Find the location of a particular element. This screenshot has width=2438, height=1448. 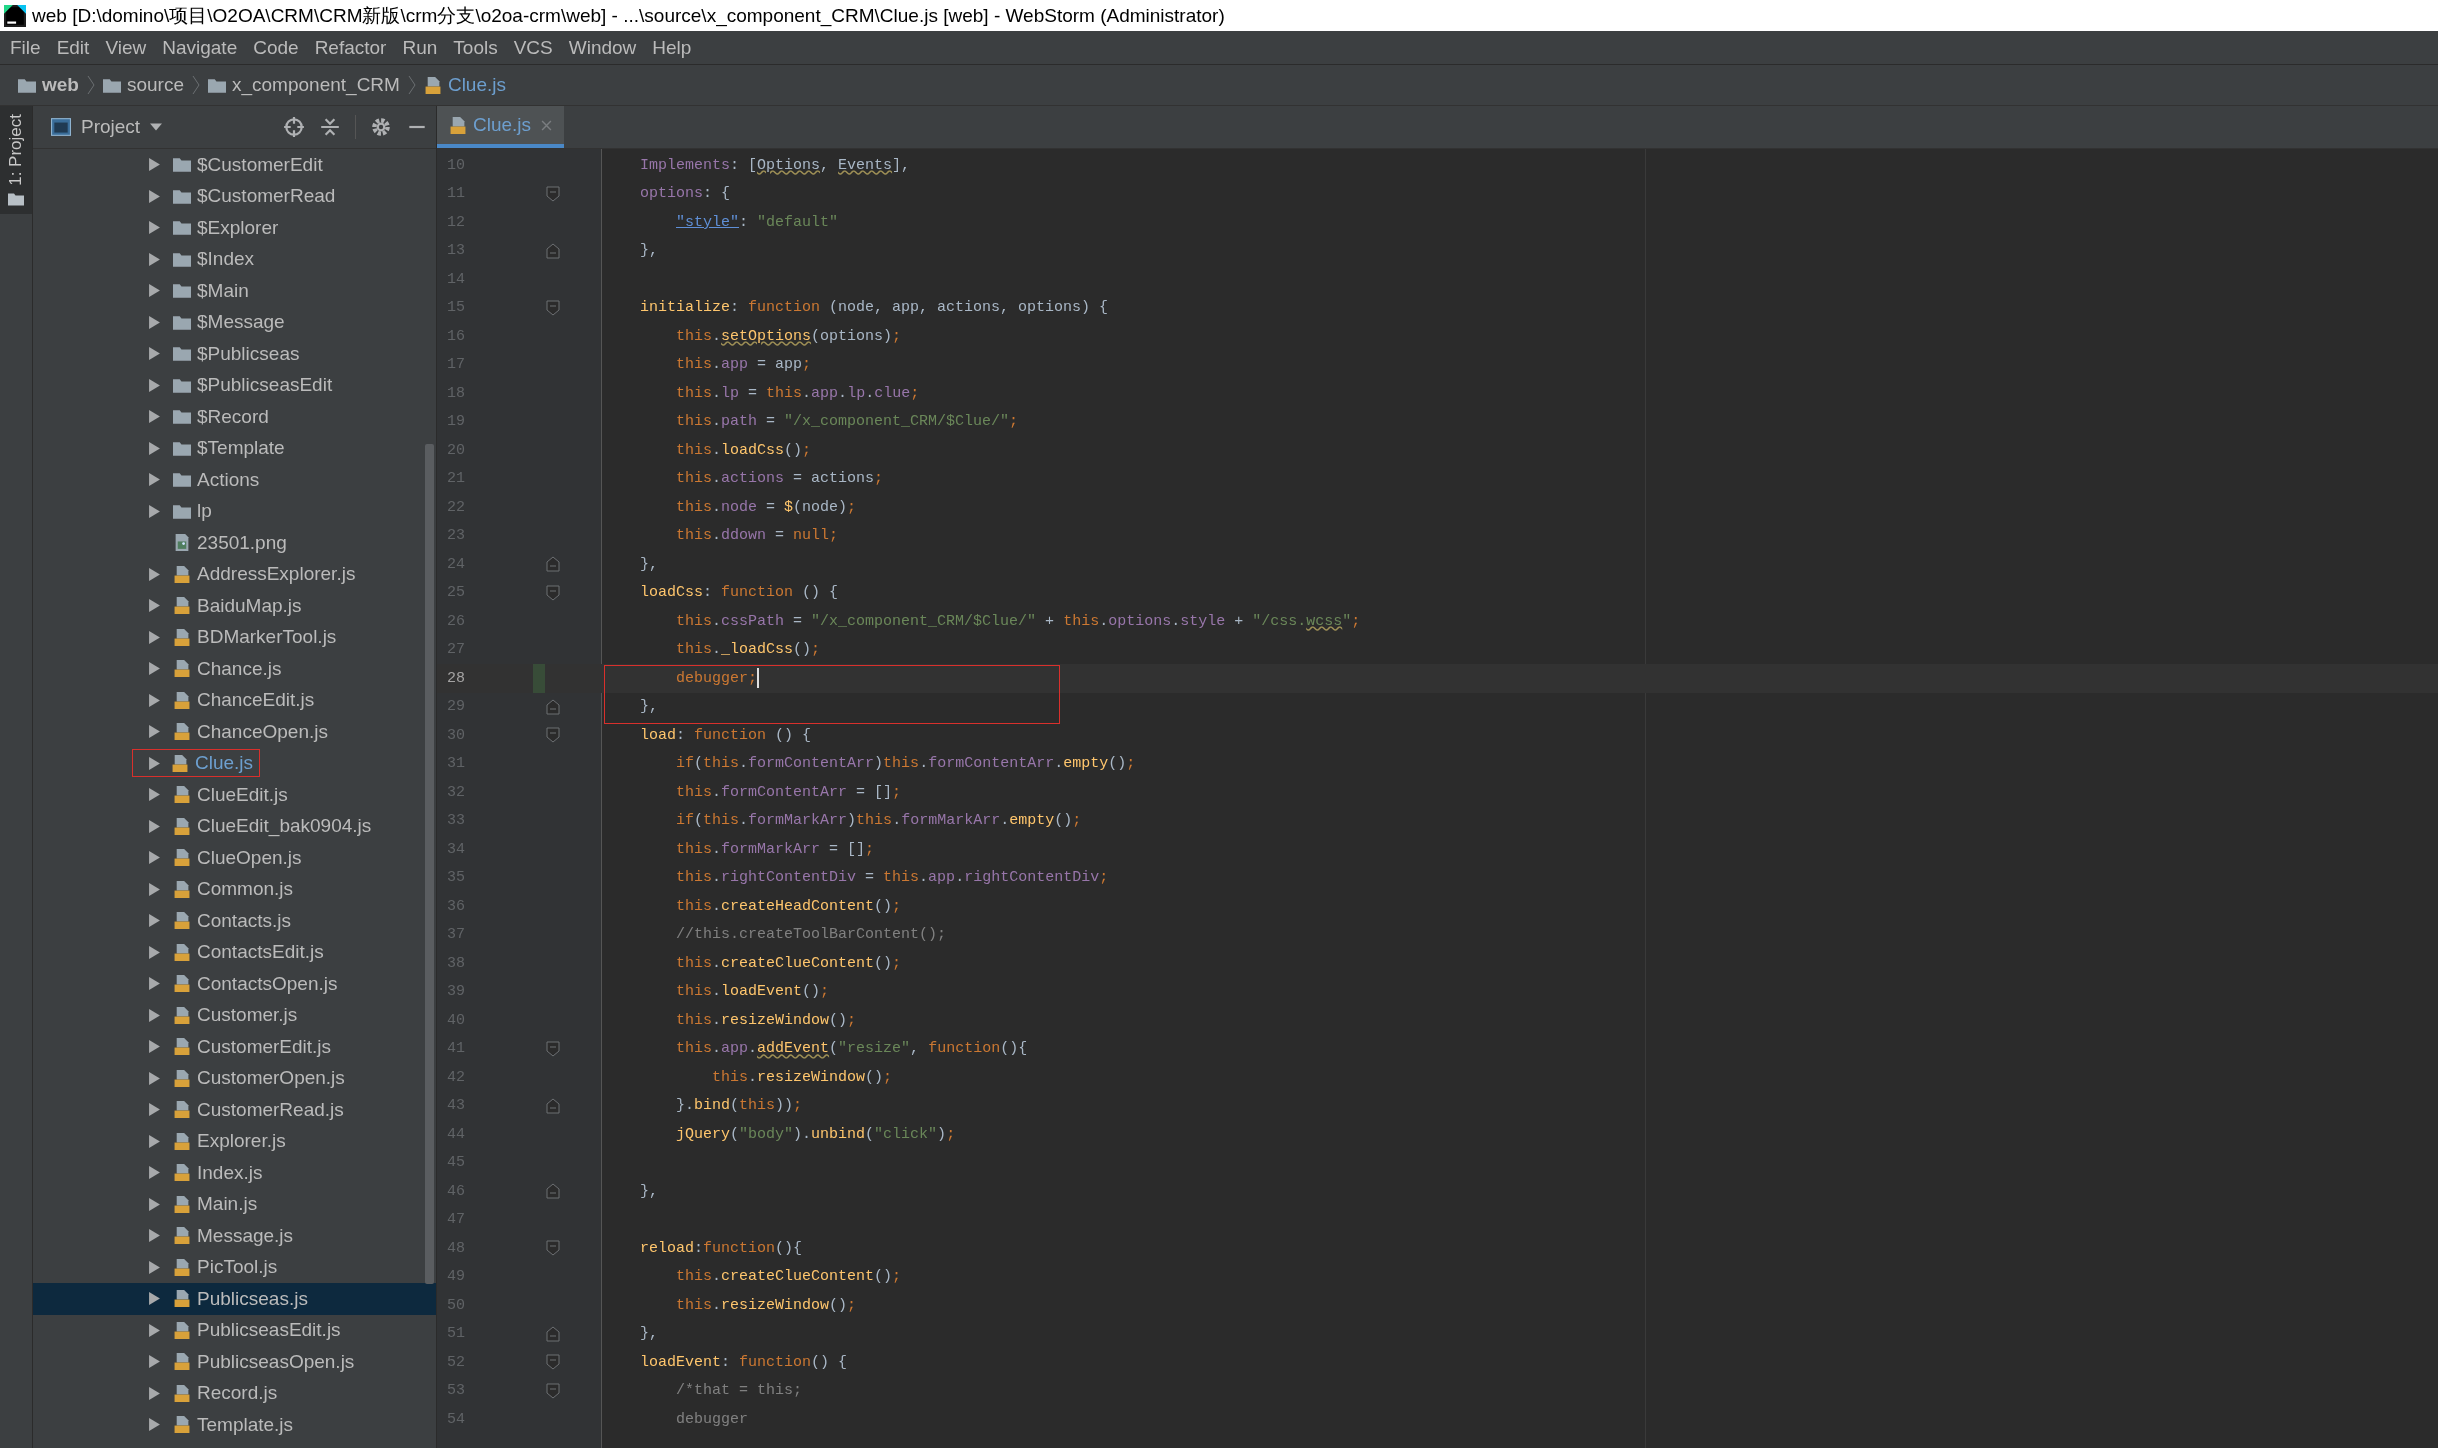

tree-item: Index.js is located at coordinates (234, 1173).